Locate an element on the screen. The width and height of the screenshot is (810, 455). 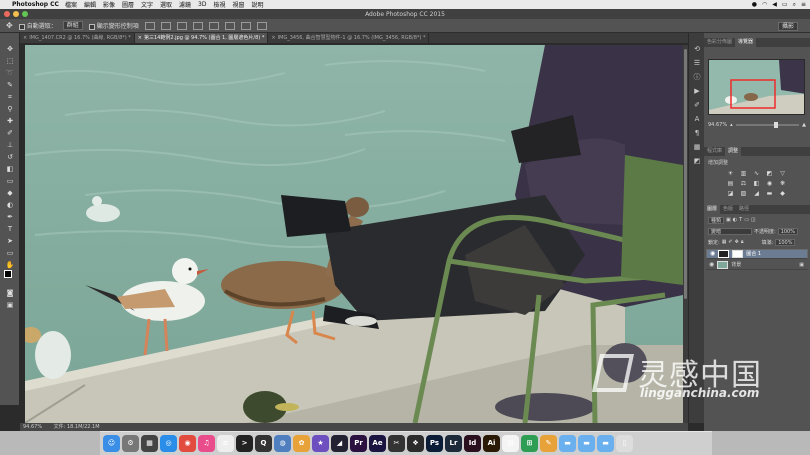
tab-navigator: 導覽器 is located at coordinates (746, 42).